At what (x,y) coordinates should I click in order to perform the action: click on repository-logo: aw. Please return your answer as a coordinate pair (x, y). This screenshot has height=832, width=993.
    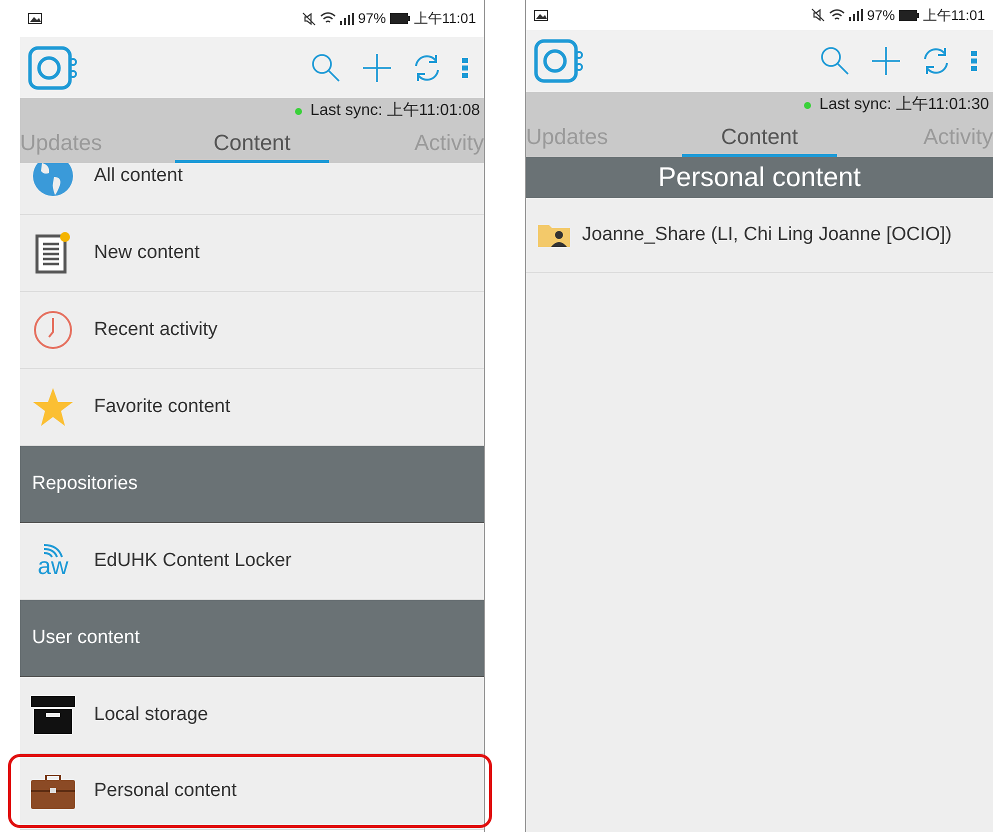
    Looking at the image, I should click on (53, 561).